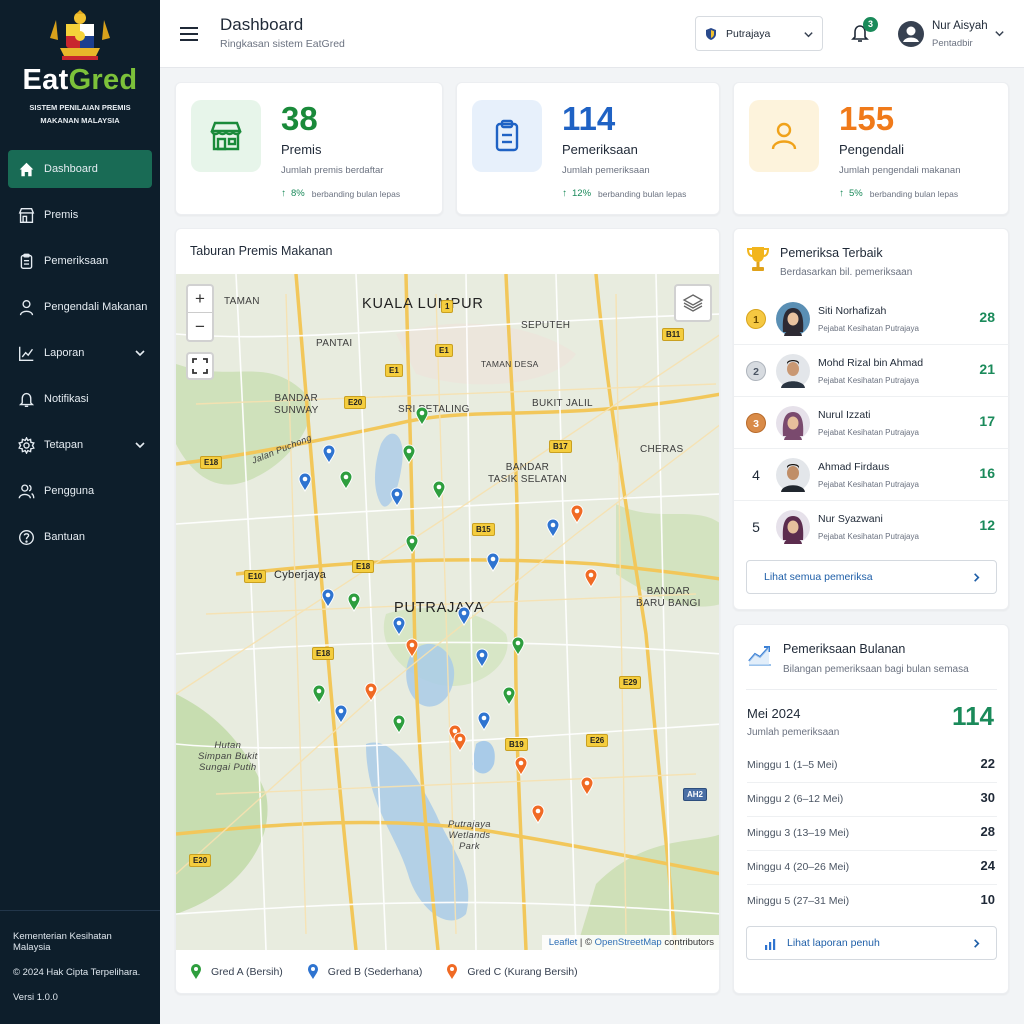 The image size is (1024, 1024). What do you see at coordinates (563, 942) in the screenshot?
I see `leaflet-link: Leaflet` at bounding box center [563, 942].